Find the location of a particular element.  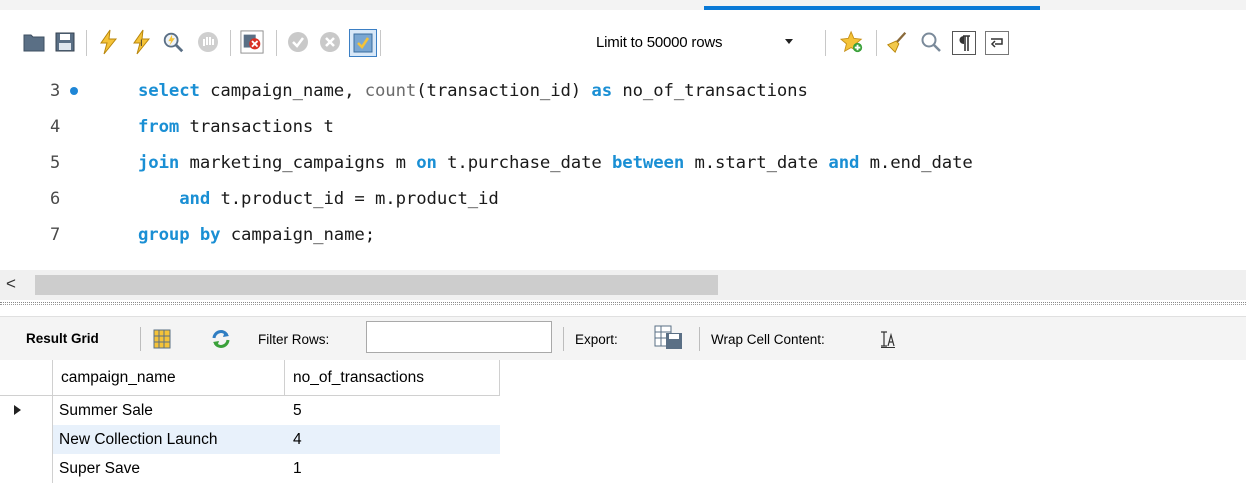

sql-keyword: group by is located at coordinates (179, 235).